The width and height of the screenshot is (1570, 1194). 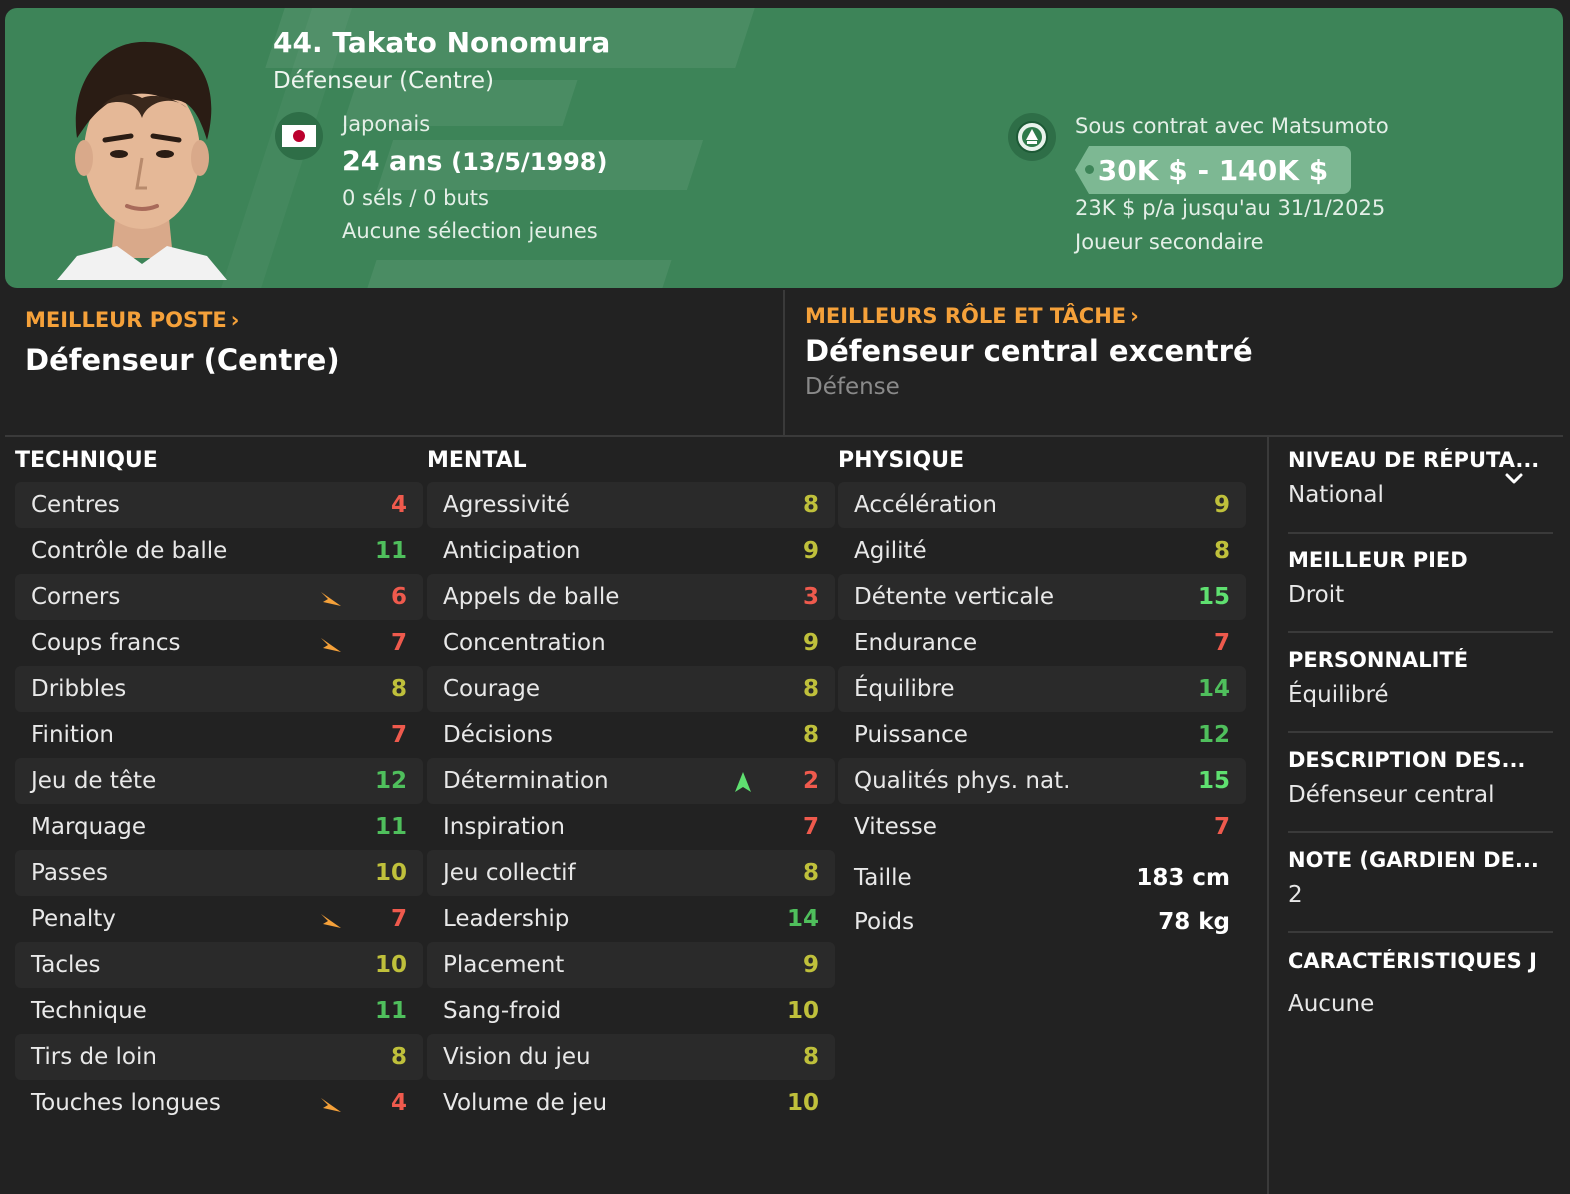 What do you see at coordinates (219, 1103) in the screenshot?
I see `attribute-row: Touches longues 4` at bounding box center [219, 1103].